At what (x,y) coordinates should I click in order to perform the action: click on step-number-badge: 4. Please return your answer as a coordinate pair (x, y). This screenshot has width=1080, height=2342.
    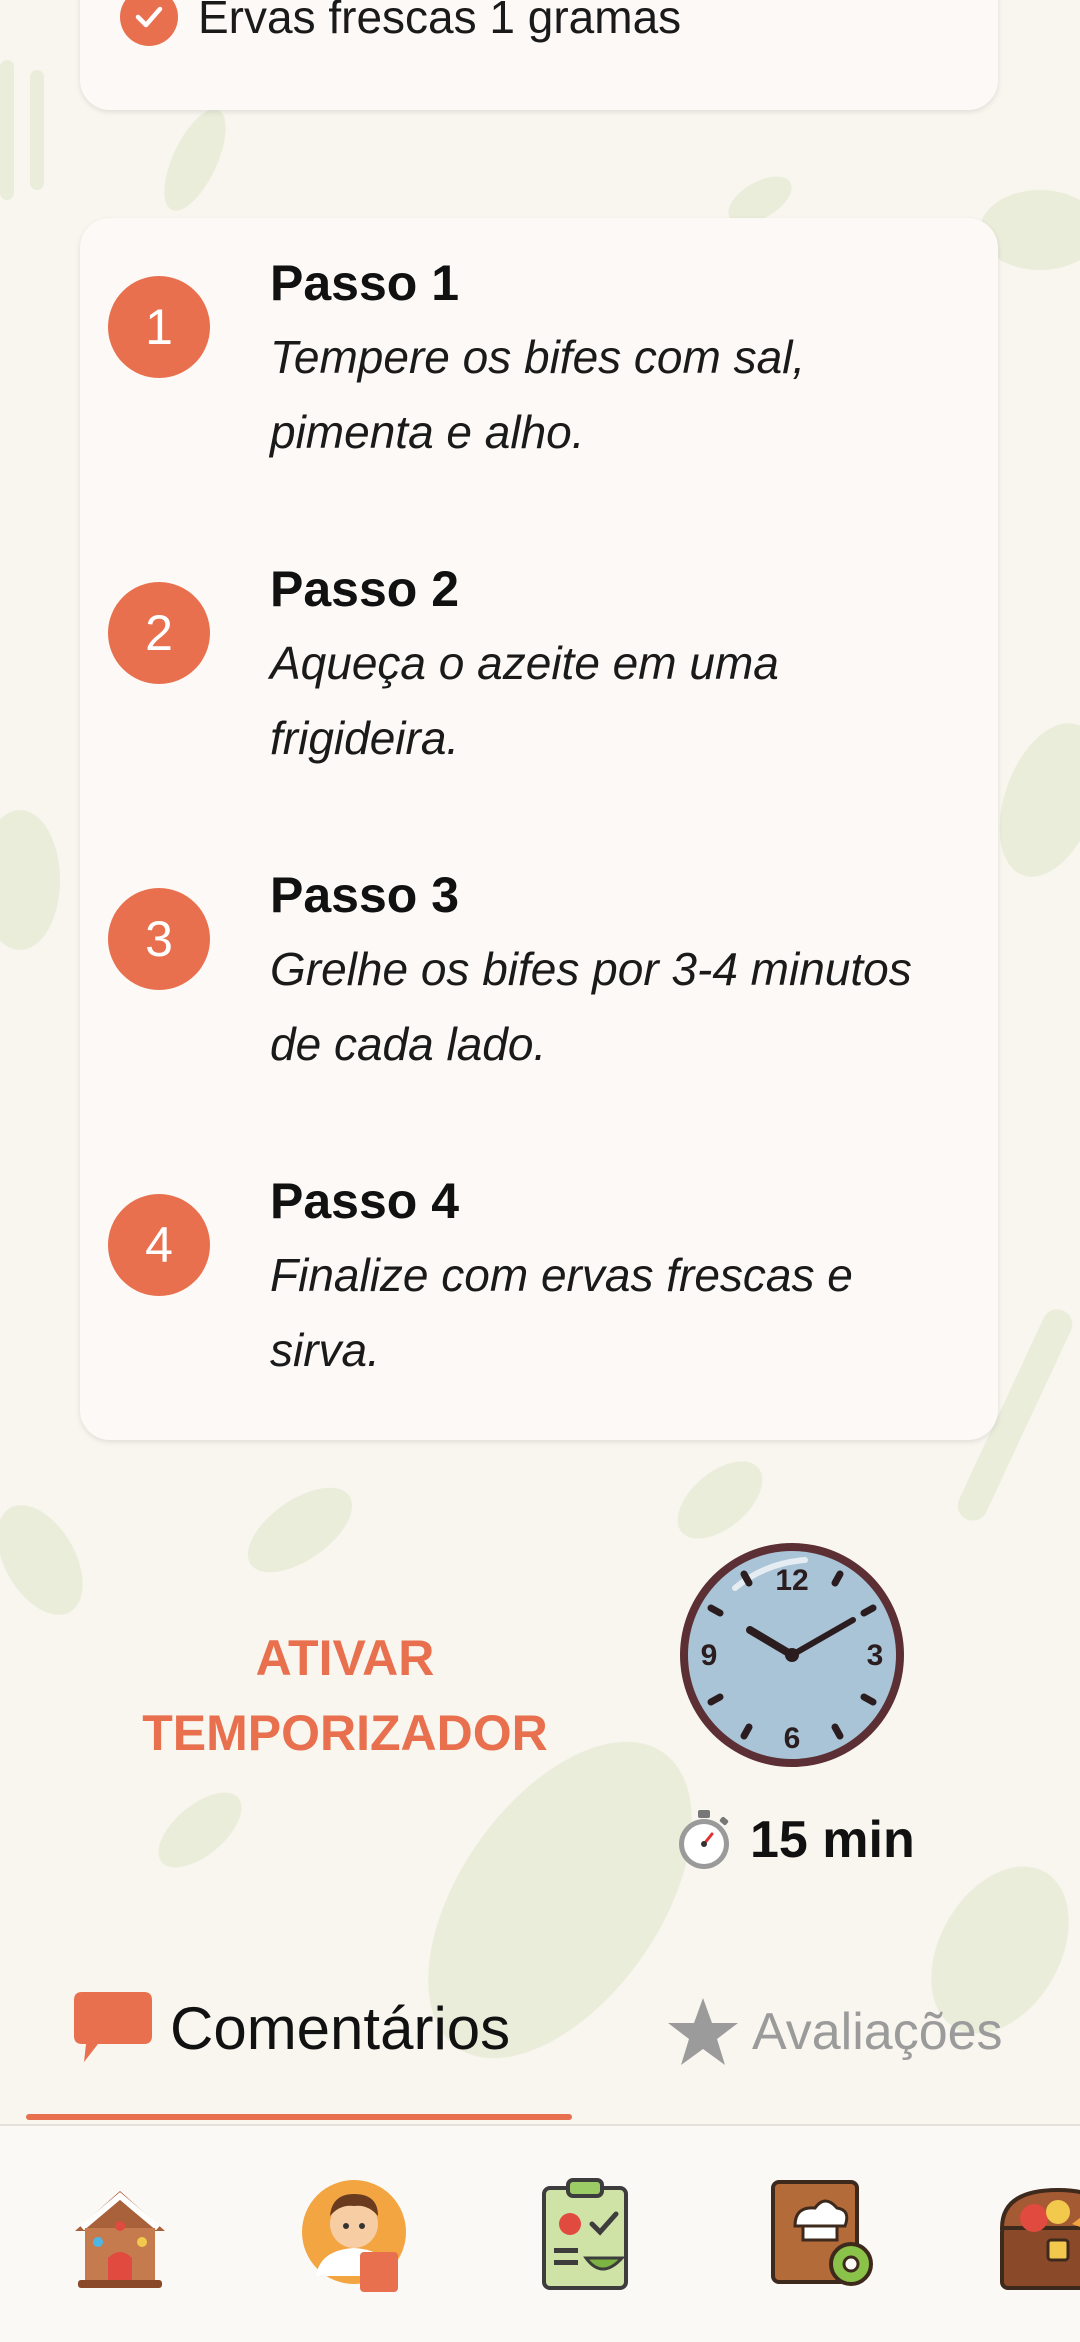
    Looking at the image, I should click on (159, 1245).